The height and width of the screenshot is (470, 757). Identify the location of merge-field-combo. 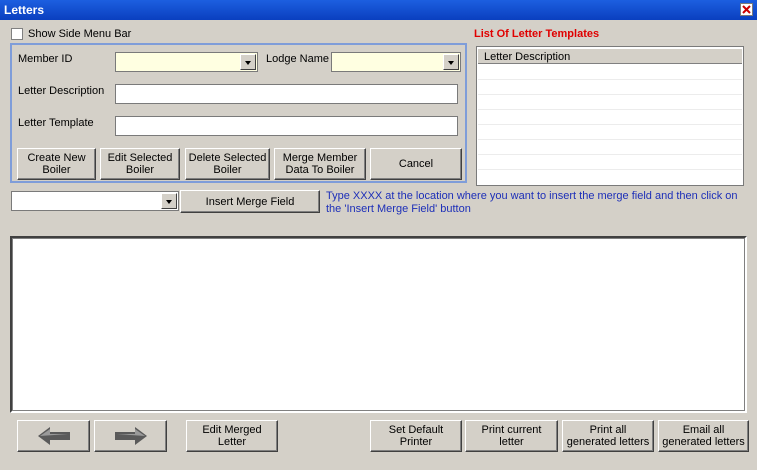
(95, 201).